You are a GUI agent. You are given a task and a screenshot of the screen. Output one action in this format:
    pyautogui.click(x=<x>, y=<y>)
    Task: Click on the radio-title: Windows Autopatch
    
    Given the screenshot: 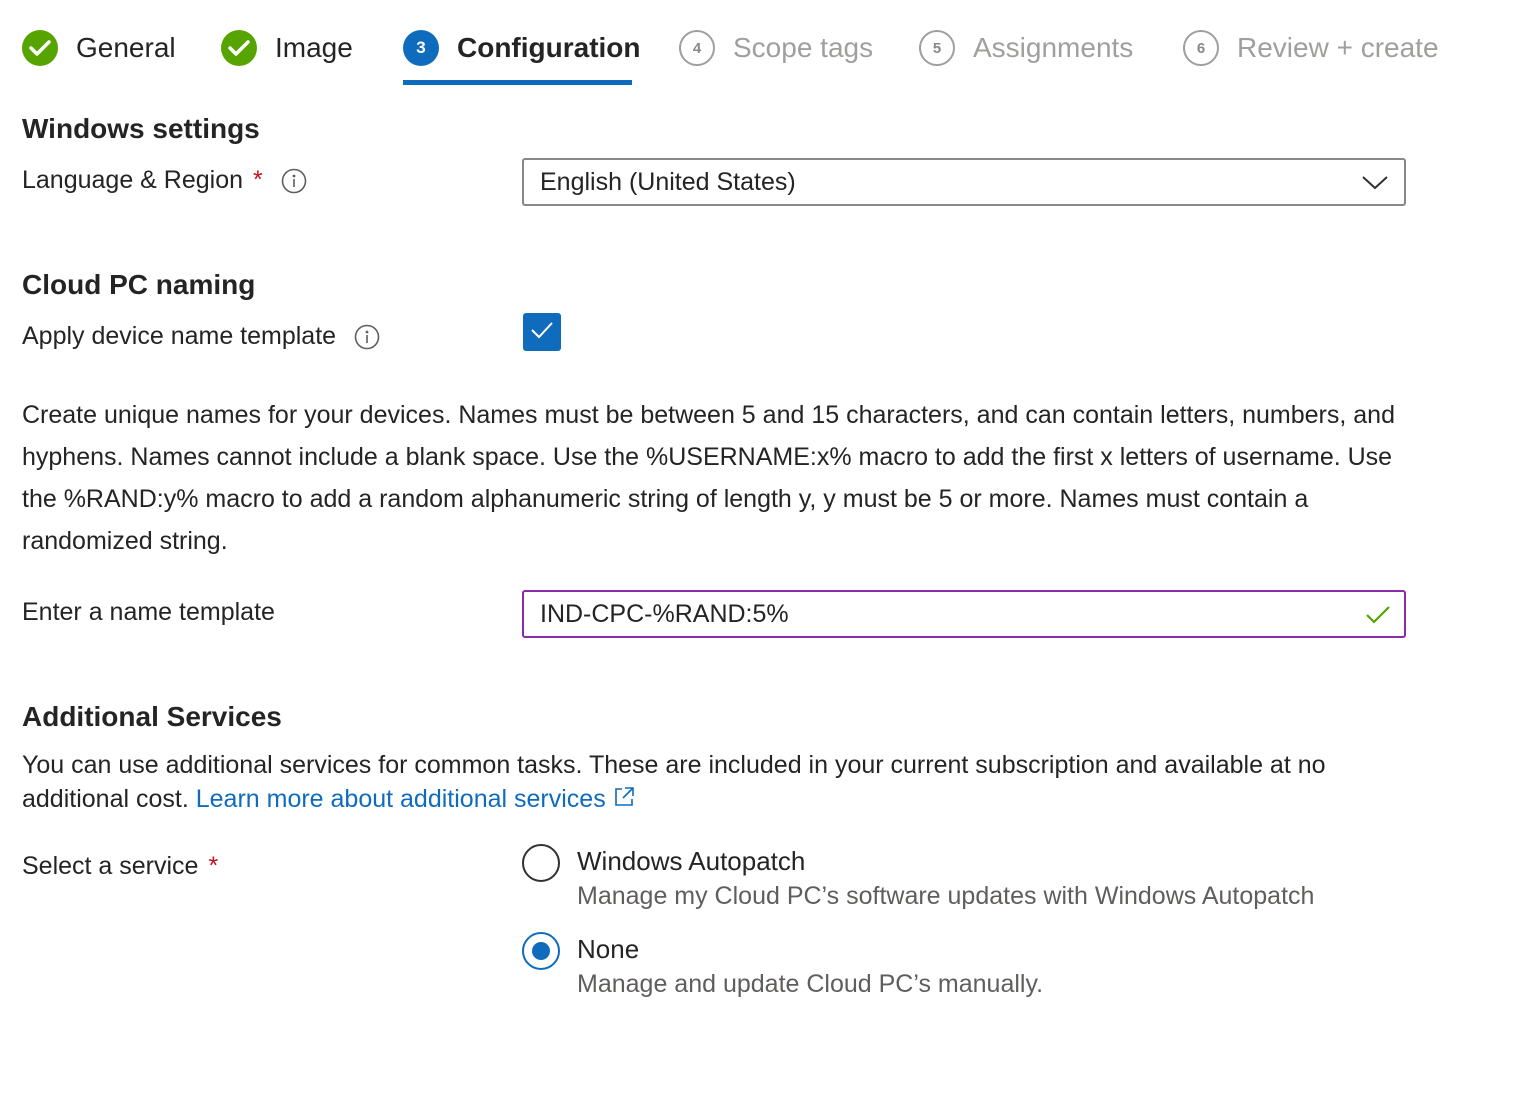 What is the action you would take?
    pyautogui.click(x=691, y=861)
    